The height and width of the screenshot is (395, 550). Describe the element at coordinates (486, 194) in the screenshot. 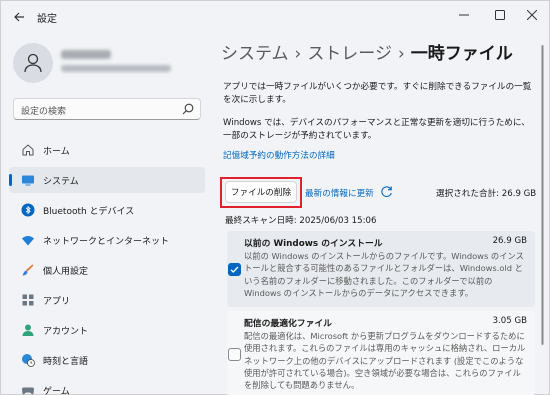

I see `selected-total: 選択された合計: 26.9 GB` at that location.